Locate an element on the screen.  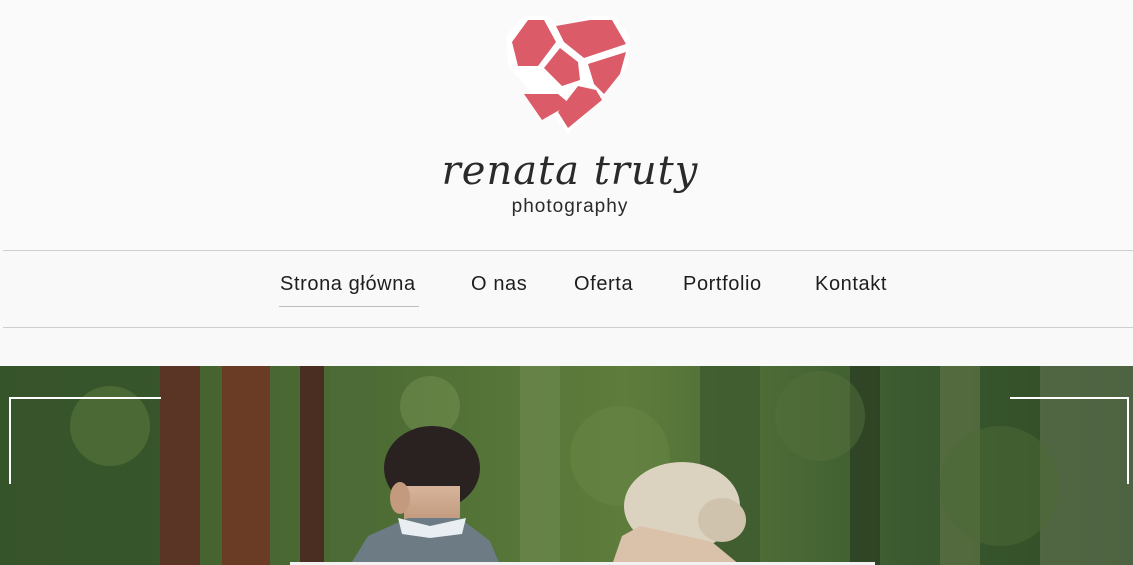
heart-aperture-logo-icon is located at coordinates (568, 73).